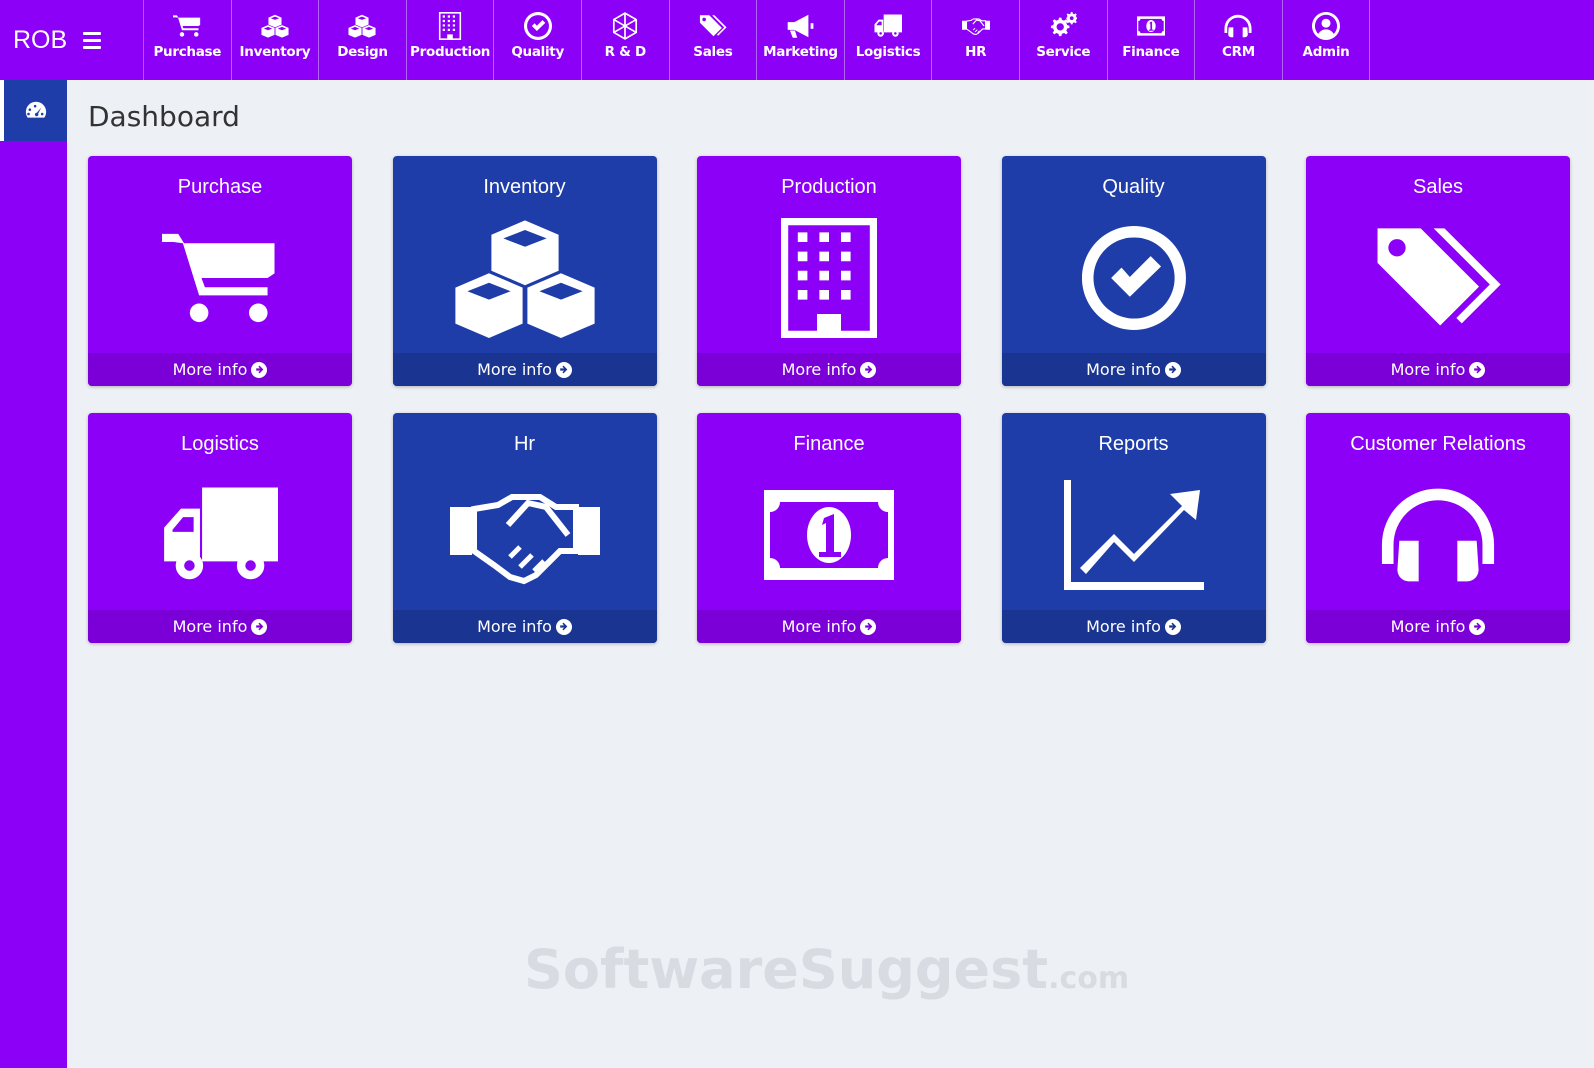 The width and height of the screenshot is (1594, 1068). What do you see at coordinates (48, 40) in the screenshot?
I see `brand-logo: ROB` at bounding box center [48, 40].